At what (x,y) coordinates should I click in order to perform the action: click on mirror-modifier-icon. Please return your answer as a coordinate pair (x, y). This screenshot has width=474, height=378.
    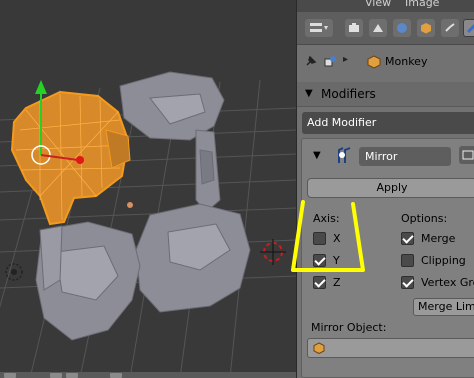
    Looking at the image, I should click on (344, 155).